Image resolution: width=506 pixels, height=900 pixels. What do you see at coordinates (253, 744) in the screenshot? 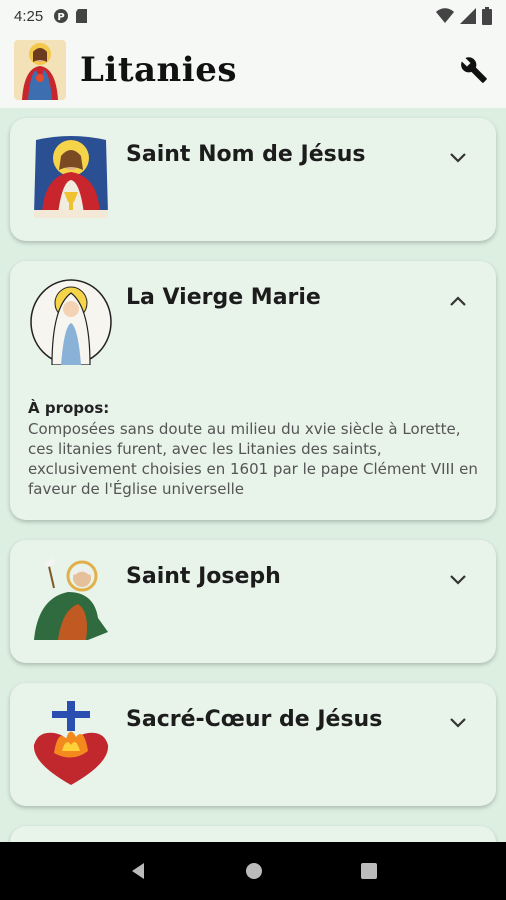
I see `litany-card-sacre-coeur: Sacré-Cœur de Jésus` at bounding box center [253, 744].